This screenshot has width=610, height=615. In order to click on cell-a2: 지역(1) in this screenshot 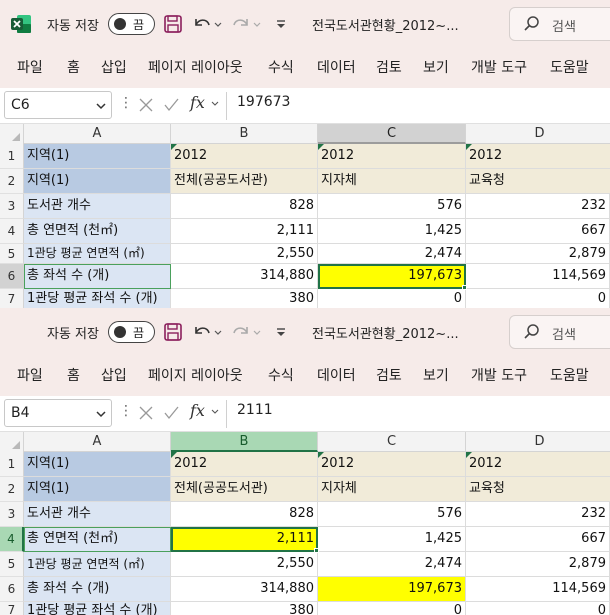, I will do `click(97, 181)`.